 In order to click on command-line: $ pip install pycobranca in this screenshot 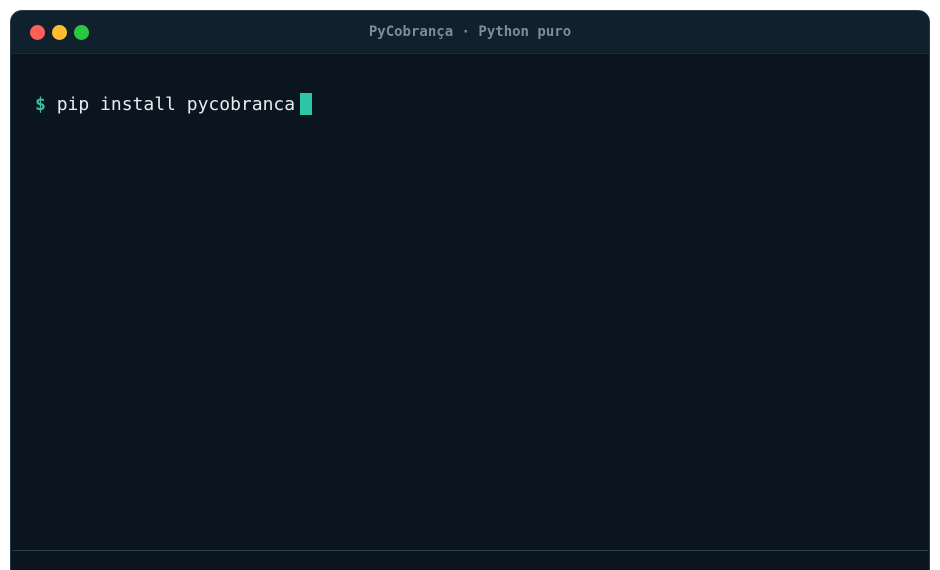, I will do `click(173, 104)`.